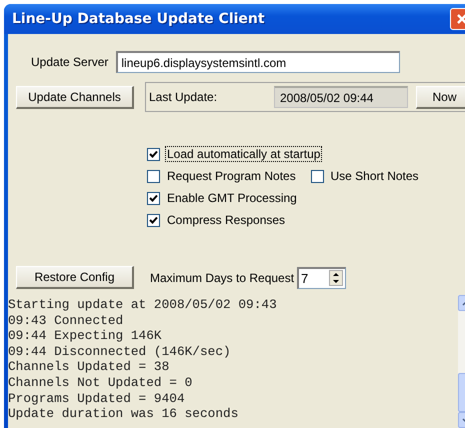 This screenshot has width=465, height=428. What do you see at coordinates (75, 277) in the screenshot?
I see `restore-config-button: Restore Config` at bounding box center [75, 277].